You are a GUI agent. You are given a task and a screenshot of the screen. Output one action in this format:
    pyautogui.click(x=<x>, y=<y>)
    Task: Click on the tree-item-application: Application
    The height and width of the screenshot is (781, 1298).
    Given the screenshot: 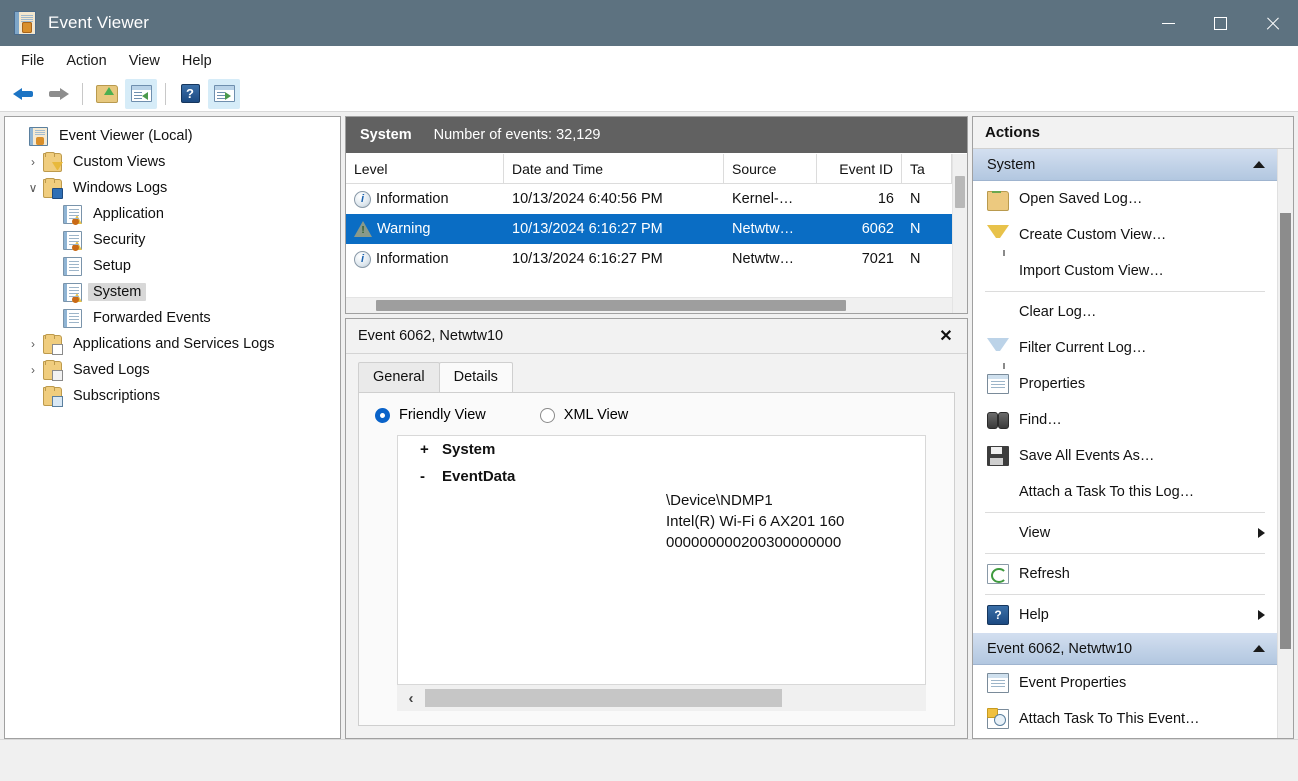 What is the action you would take?
    pyautogui.click(x=173, y=214)
    